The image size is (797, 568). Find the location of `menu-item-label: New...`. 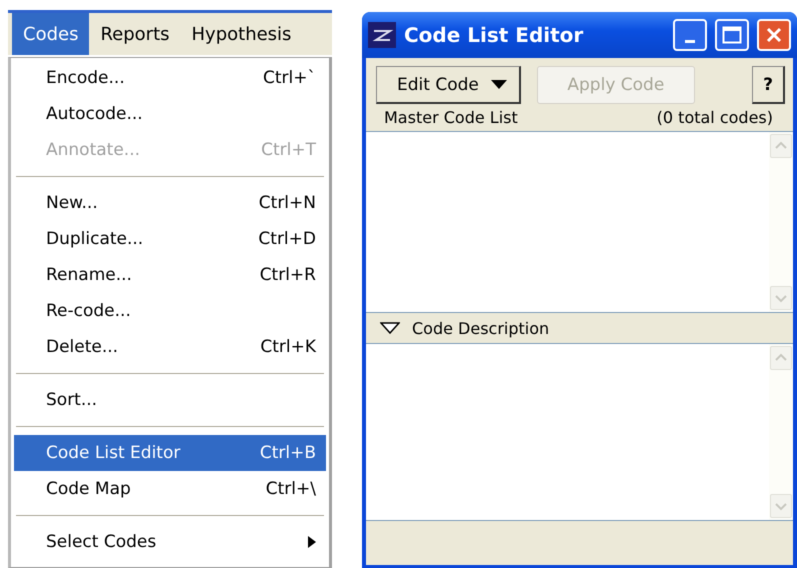

menu-item-label: New... is located at coordinates (72, 203).